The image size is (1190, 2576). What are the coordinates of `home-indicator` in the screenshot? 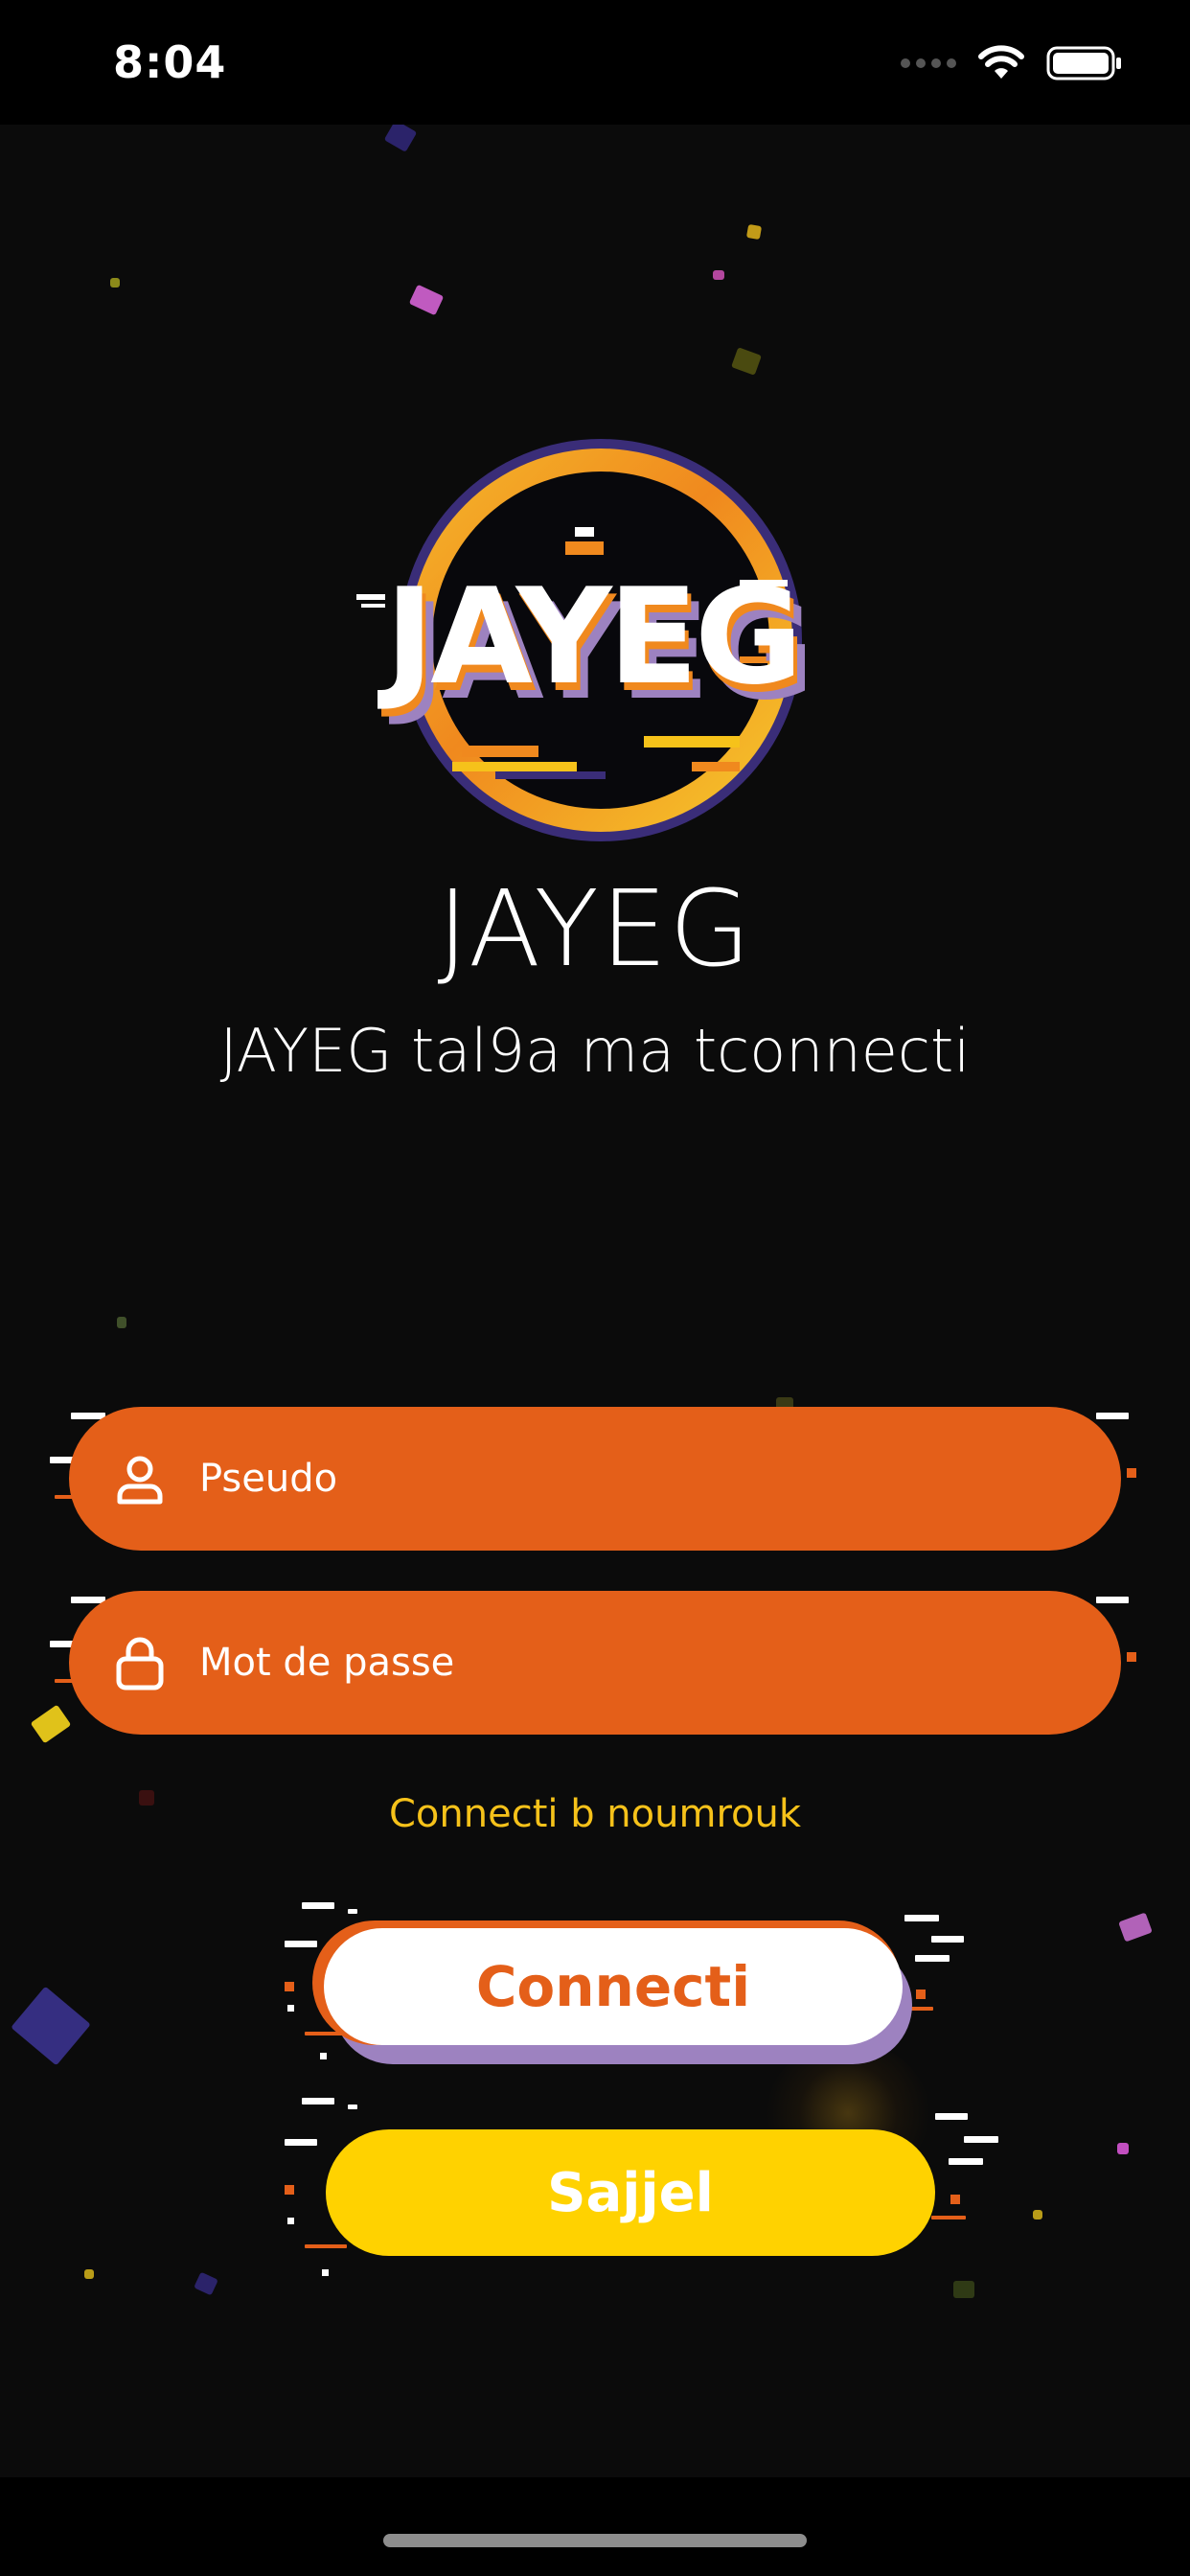 It's located at (595, 2540).